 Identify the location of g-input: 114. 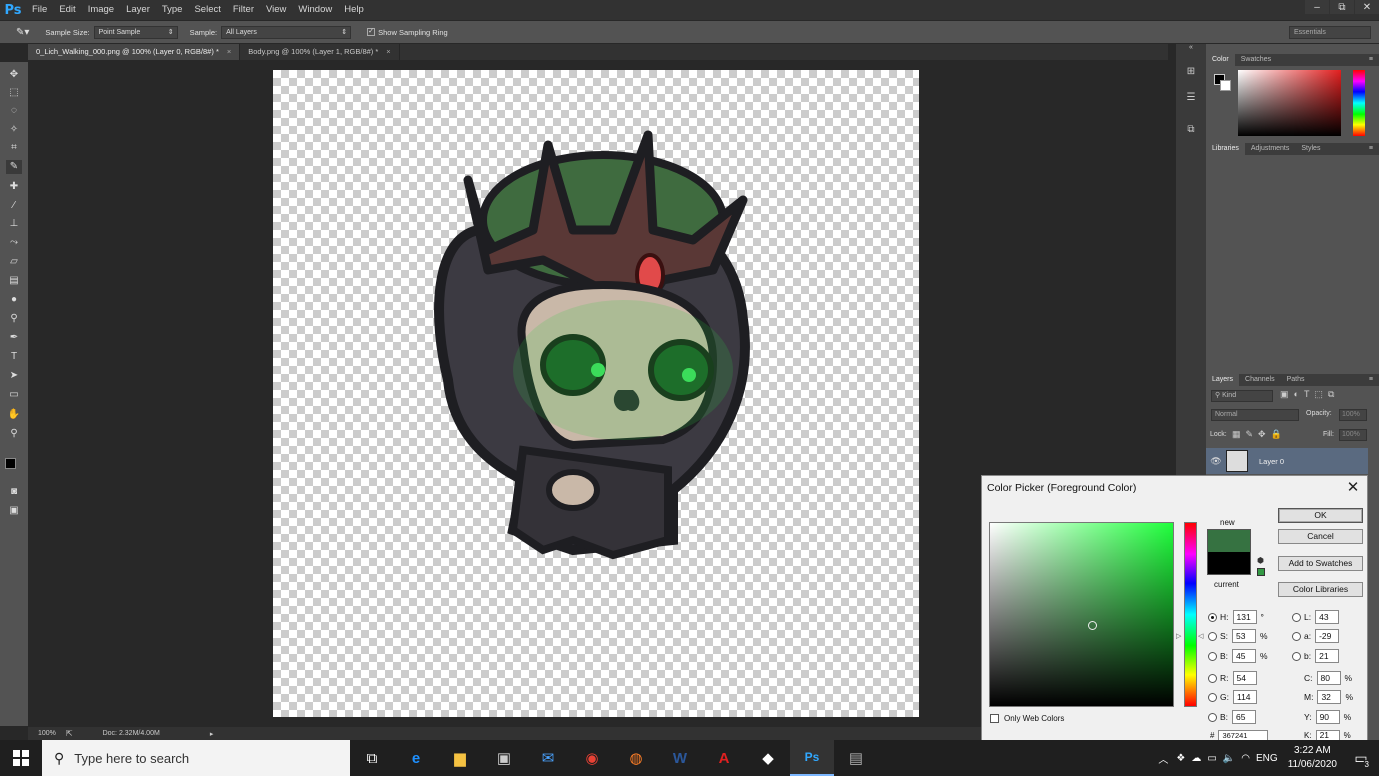
(1244, 697).